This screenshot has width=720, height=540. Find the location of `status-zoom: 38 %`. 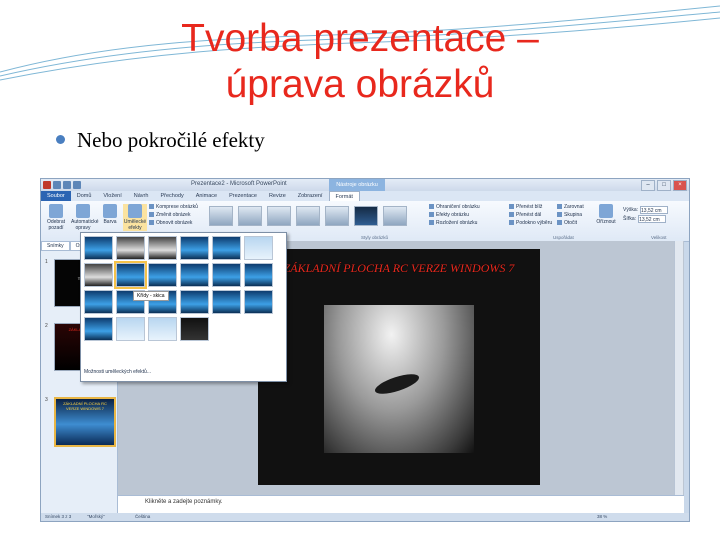

status-zoom: 38 % is located at coordinates (602, 516).